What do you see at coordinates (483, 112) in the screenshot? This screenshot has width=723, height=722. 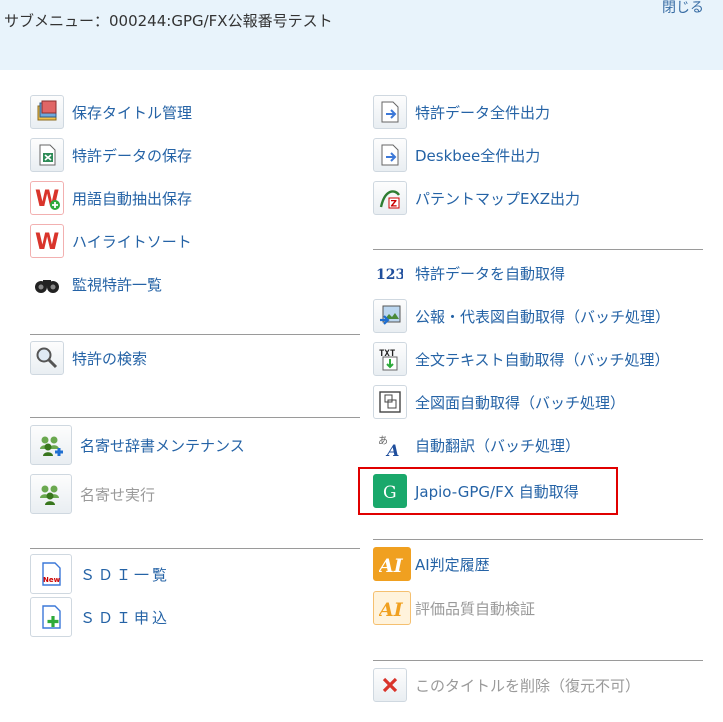 I see `menu-item-label: 特許データ全件出力` at bounding box center [483, 112].